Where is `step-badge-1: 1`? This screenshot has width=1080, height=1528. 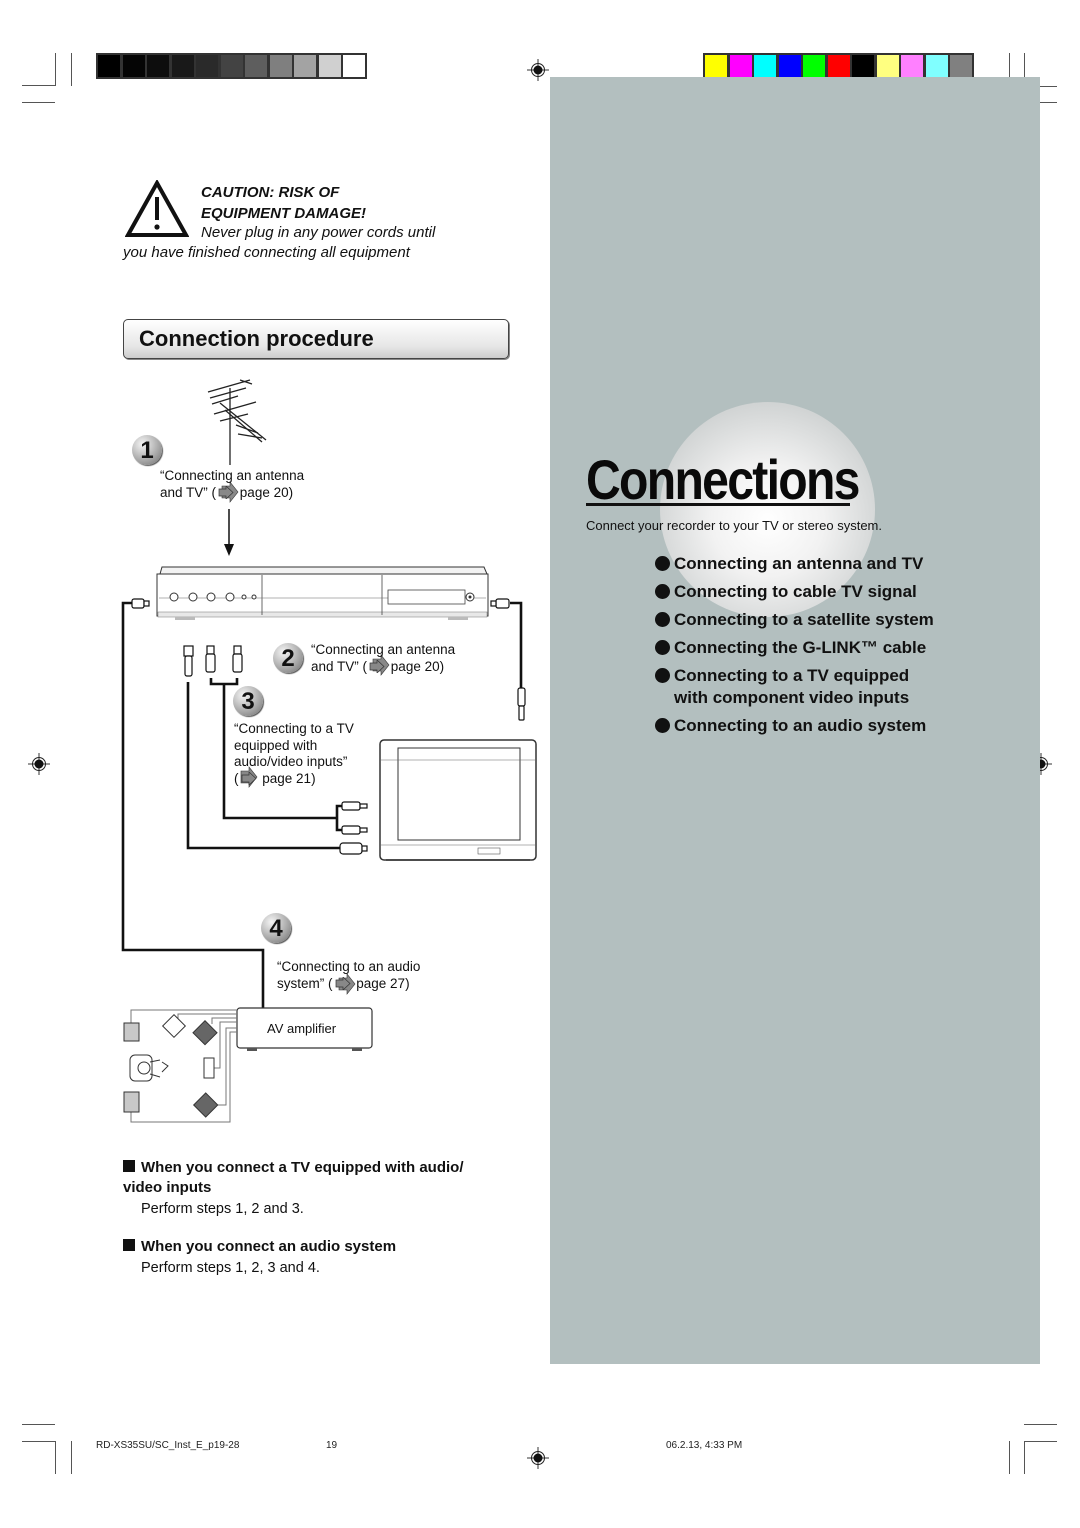
step-badge-1: 1 is located at coordinates (147, 450).